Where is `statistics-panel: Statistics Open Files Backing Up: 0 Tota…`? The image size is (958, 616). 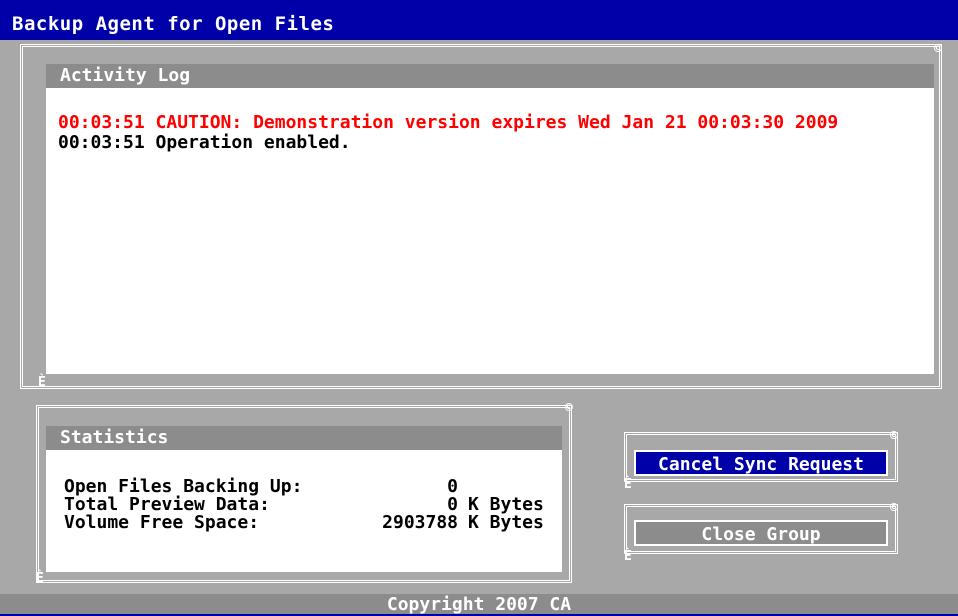
statistics-panel: Statistics Open Files Backing Up: 0 Tota… is located at coordinates (304, 499).